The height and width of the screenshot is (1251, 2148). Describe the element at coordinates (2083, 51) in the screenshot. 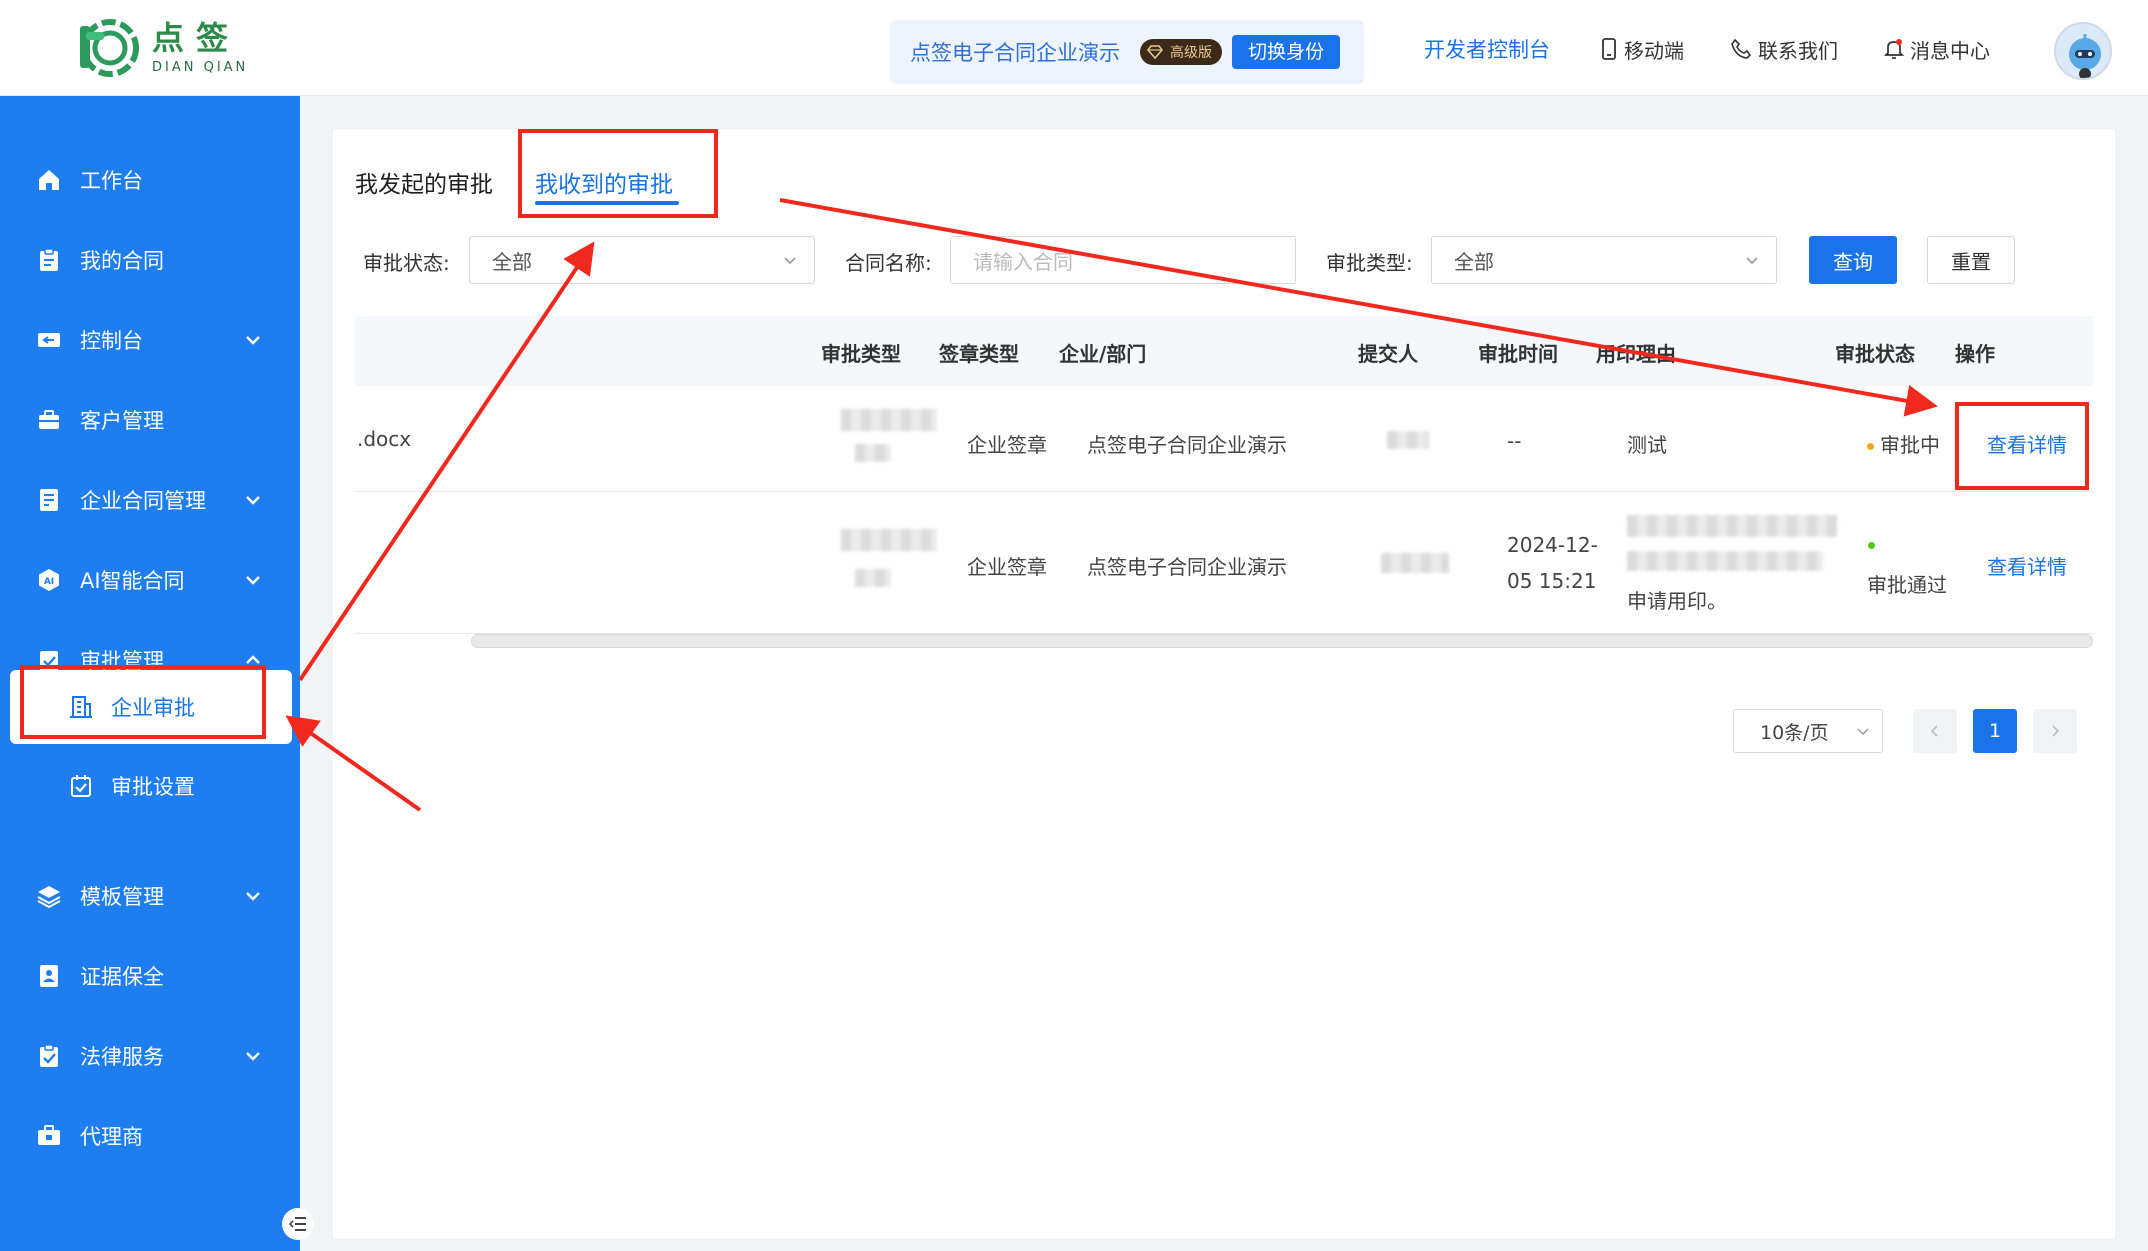

I see `user-avatar` at that location.